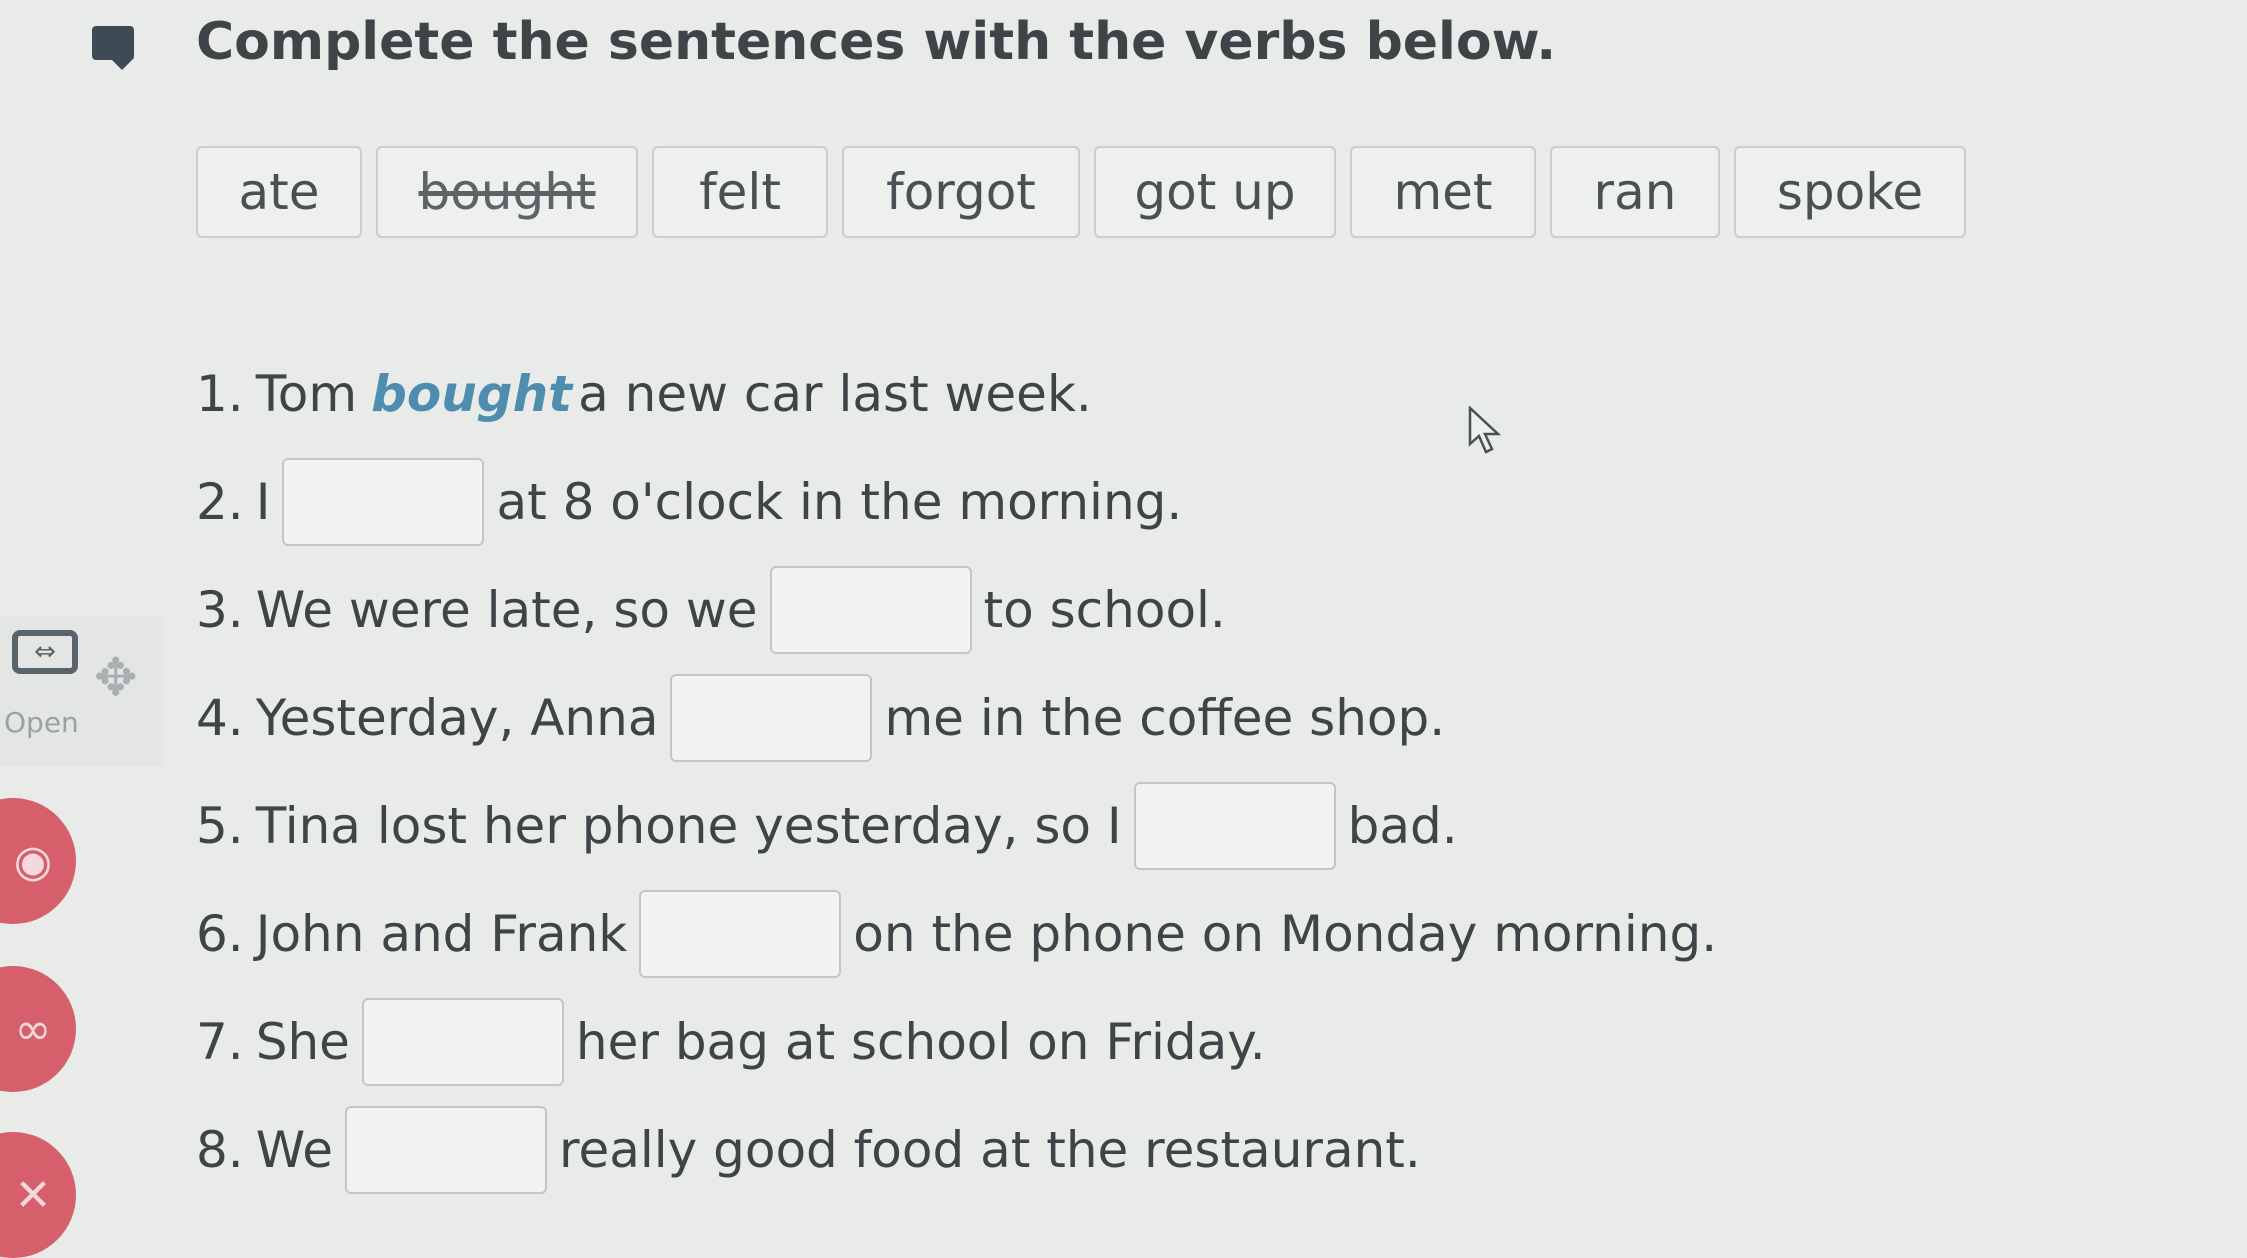  I want to click on word-chip-forgot: forgot, so click(961, 192).